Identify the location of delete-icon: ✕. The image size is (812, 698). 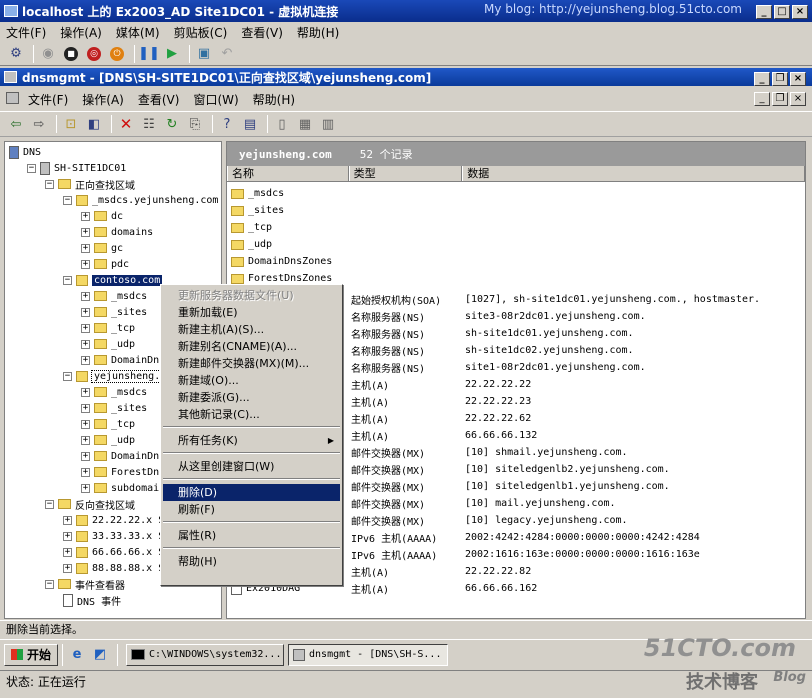
(126, 124).